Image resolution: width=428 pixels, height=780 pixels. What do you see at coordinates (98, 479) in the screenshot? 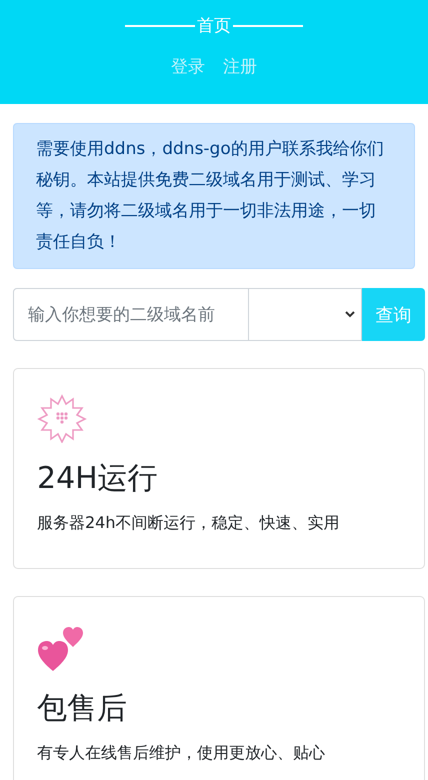
I see `feature-title: 24H运行` at bounding box center [98, 479].